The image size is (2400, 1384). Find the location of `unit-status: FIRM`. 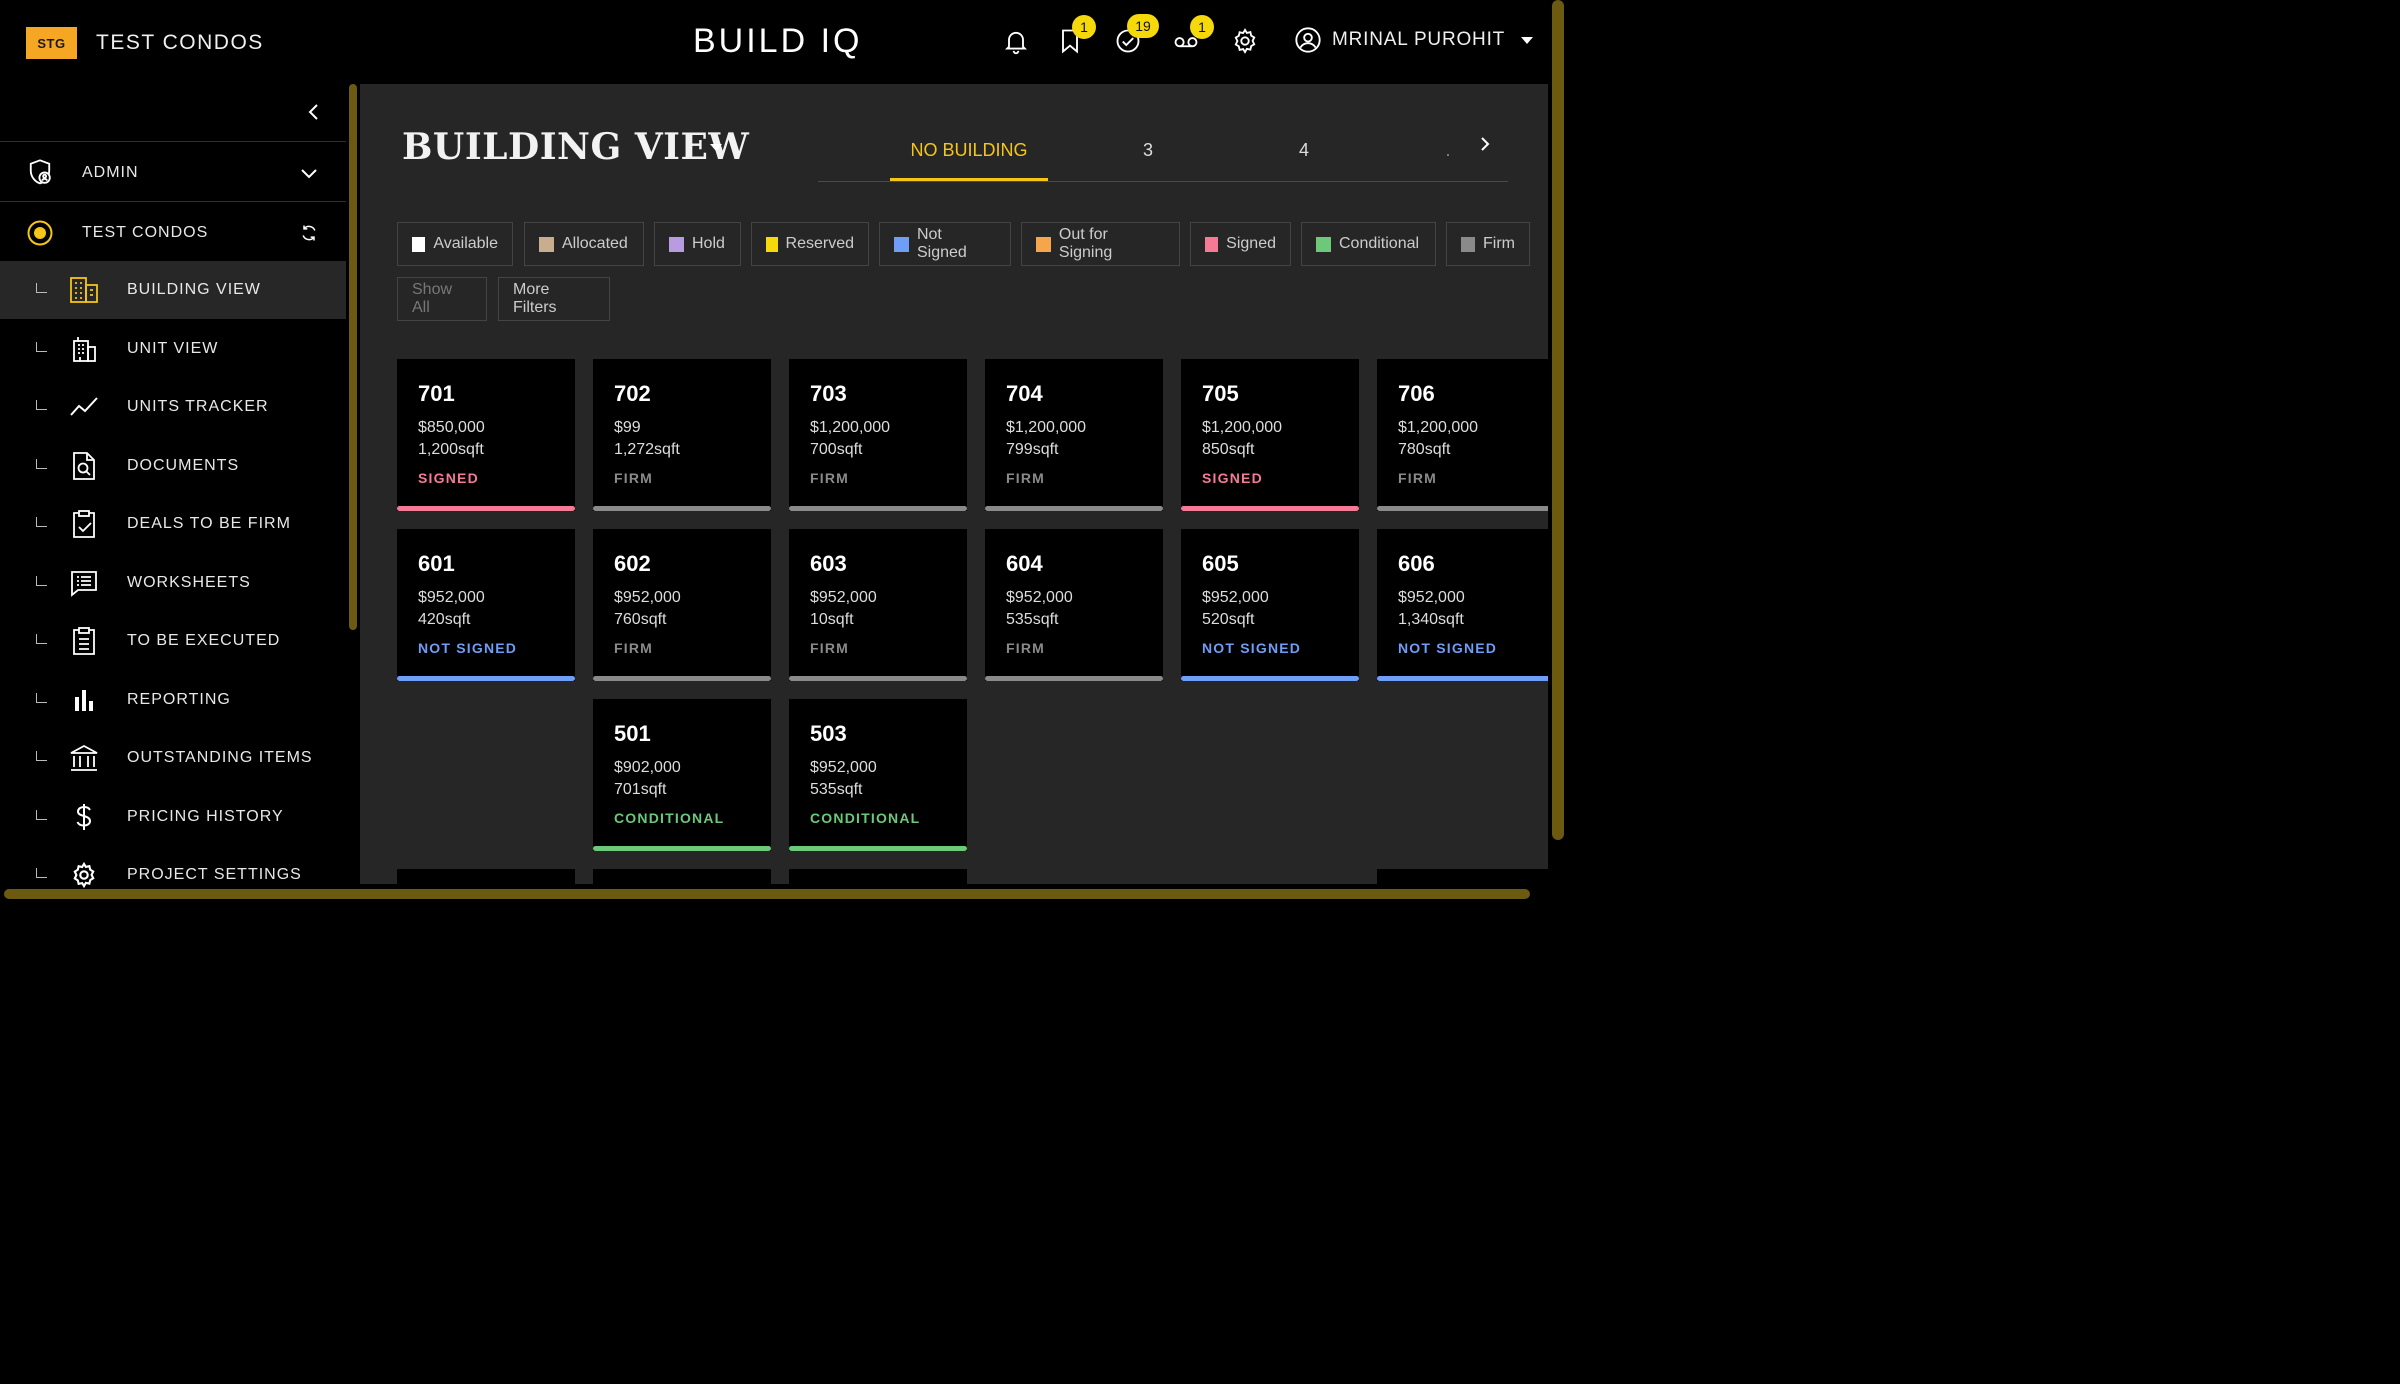

unit-status: FIRM is located at coordinates (1026, 648).